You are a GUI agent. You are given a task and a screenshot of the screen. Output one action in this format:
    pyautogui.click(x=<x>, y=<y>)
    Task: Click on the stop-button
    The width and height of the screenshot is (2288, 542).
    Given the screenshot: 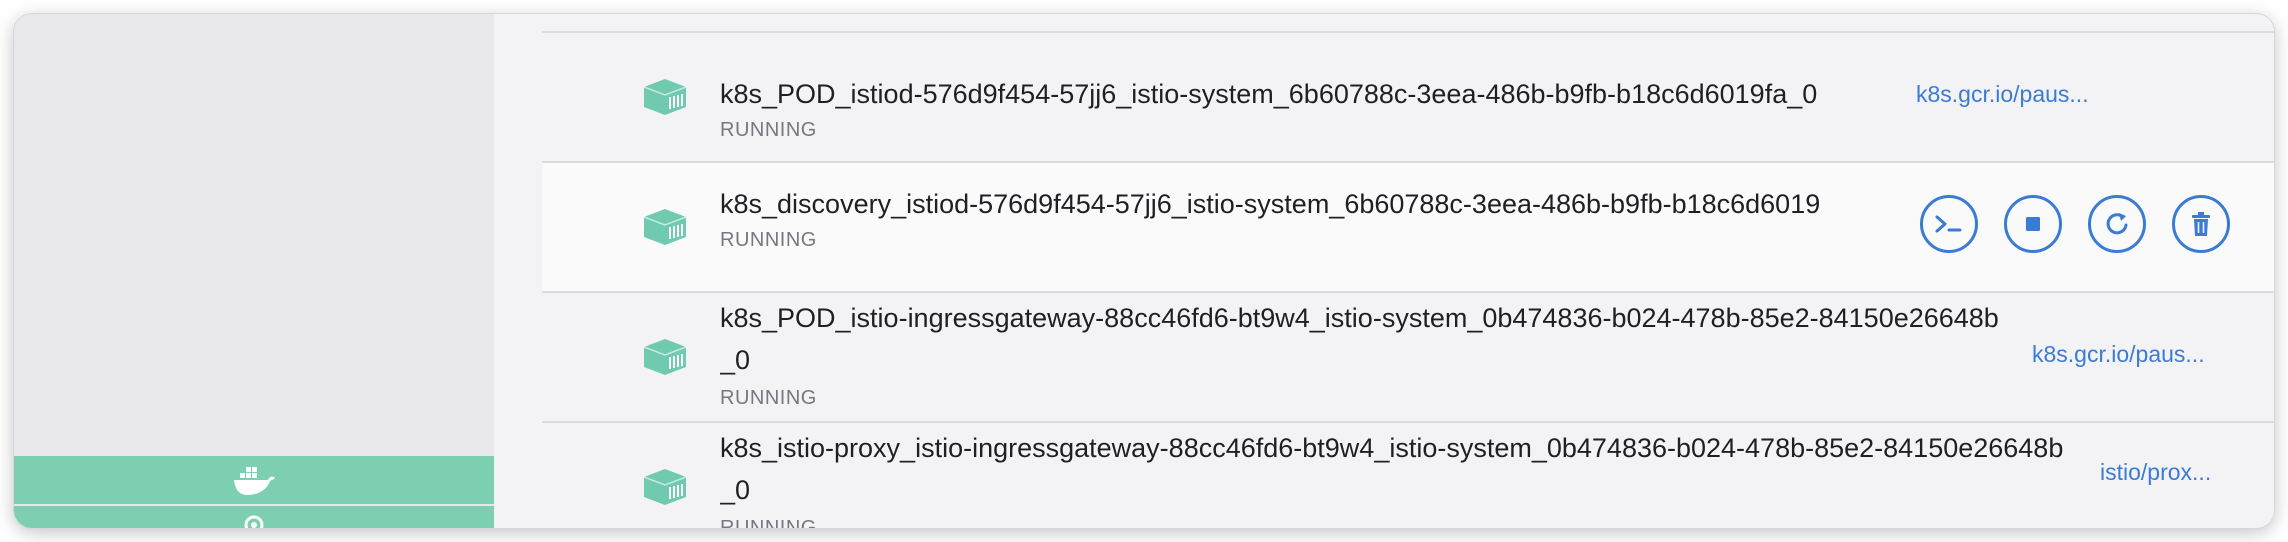 What is the action you would take?
    pyautogui.click(x=2033, y=224)
    